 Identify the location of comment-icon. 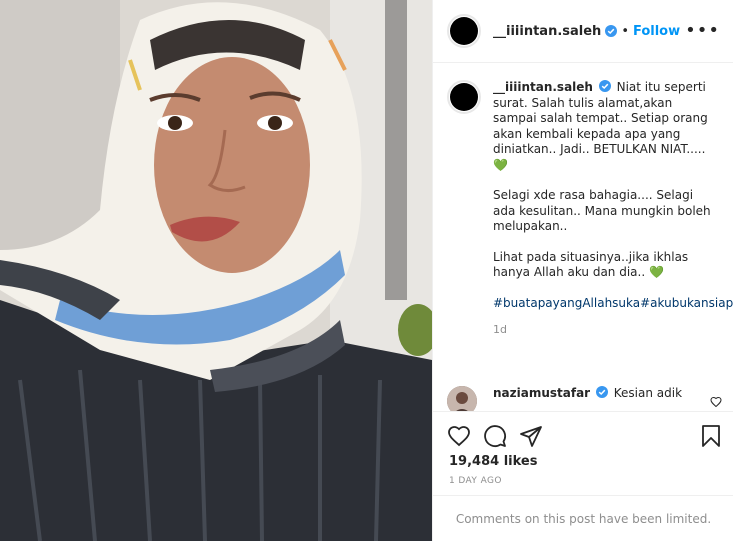
(495, 436).